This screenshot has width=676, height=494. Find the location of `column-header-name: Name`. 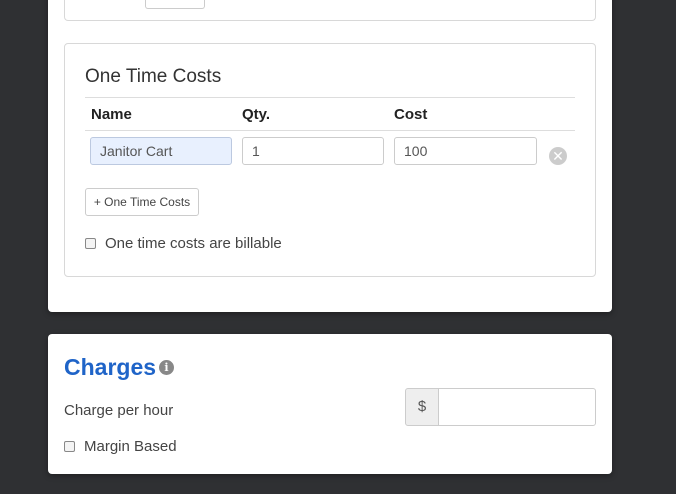

column-header-name: Name is located at coordinates (111, 114).